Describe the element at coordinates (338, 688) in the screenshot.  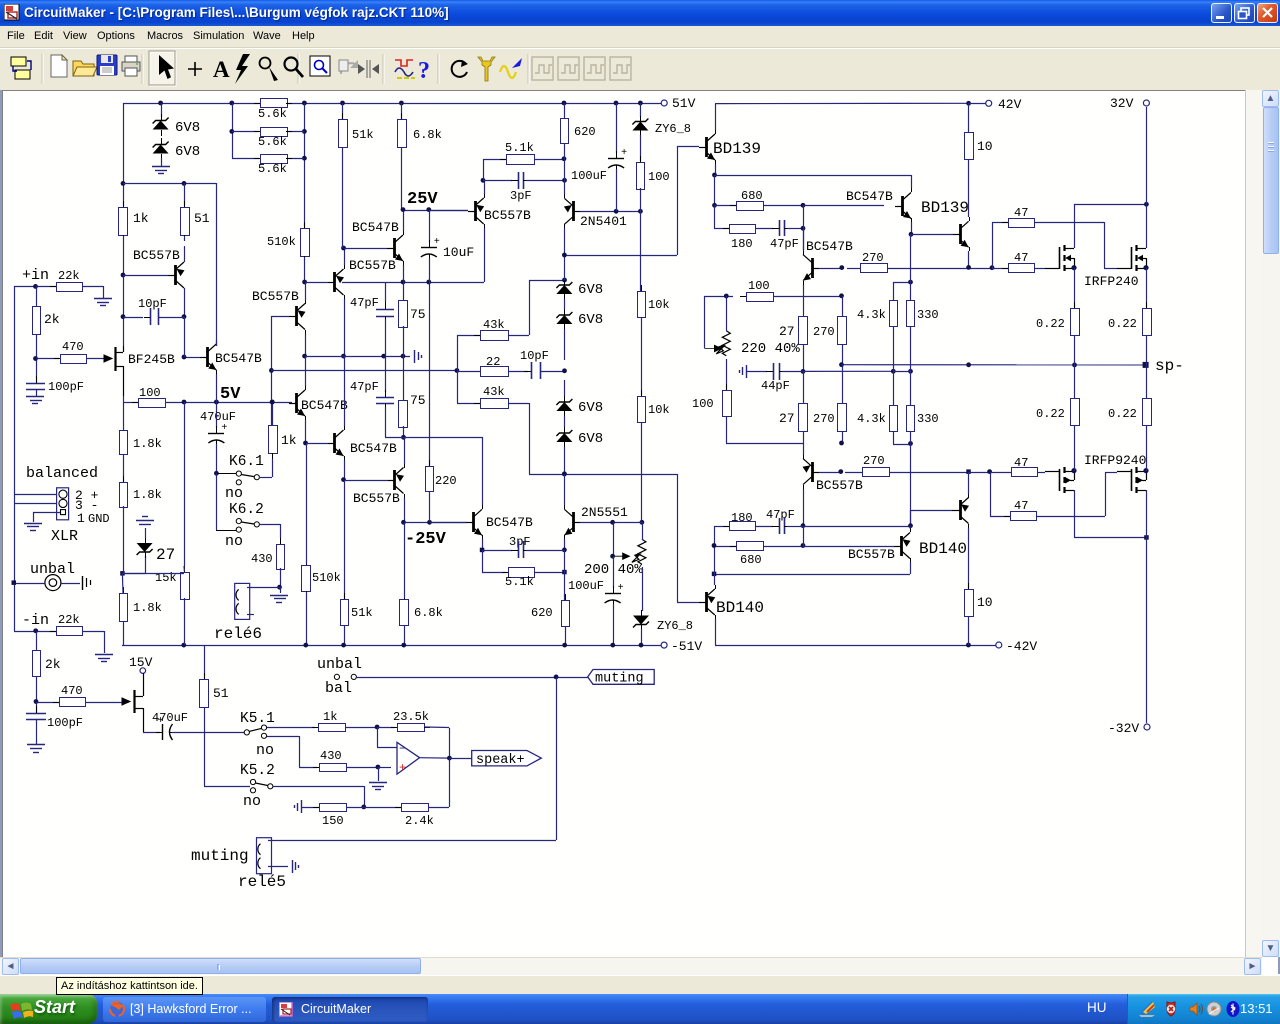
I see `svg-text: bal` at that location.